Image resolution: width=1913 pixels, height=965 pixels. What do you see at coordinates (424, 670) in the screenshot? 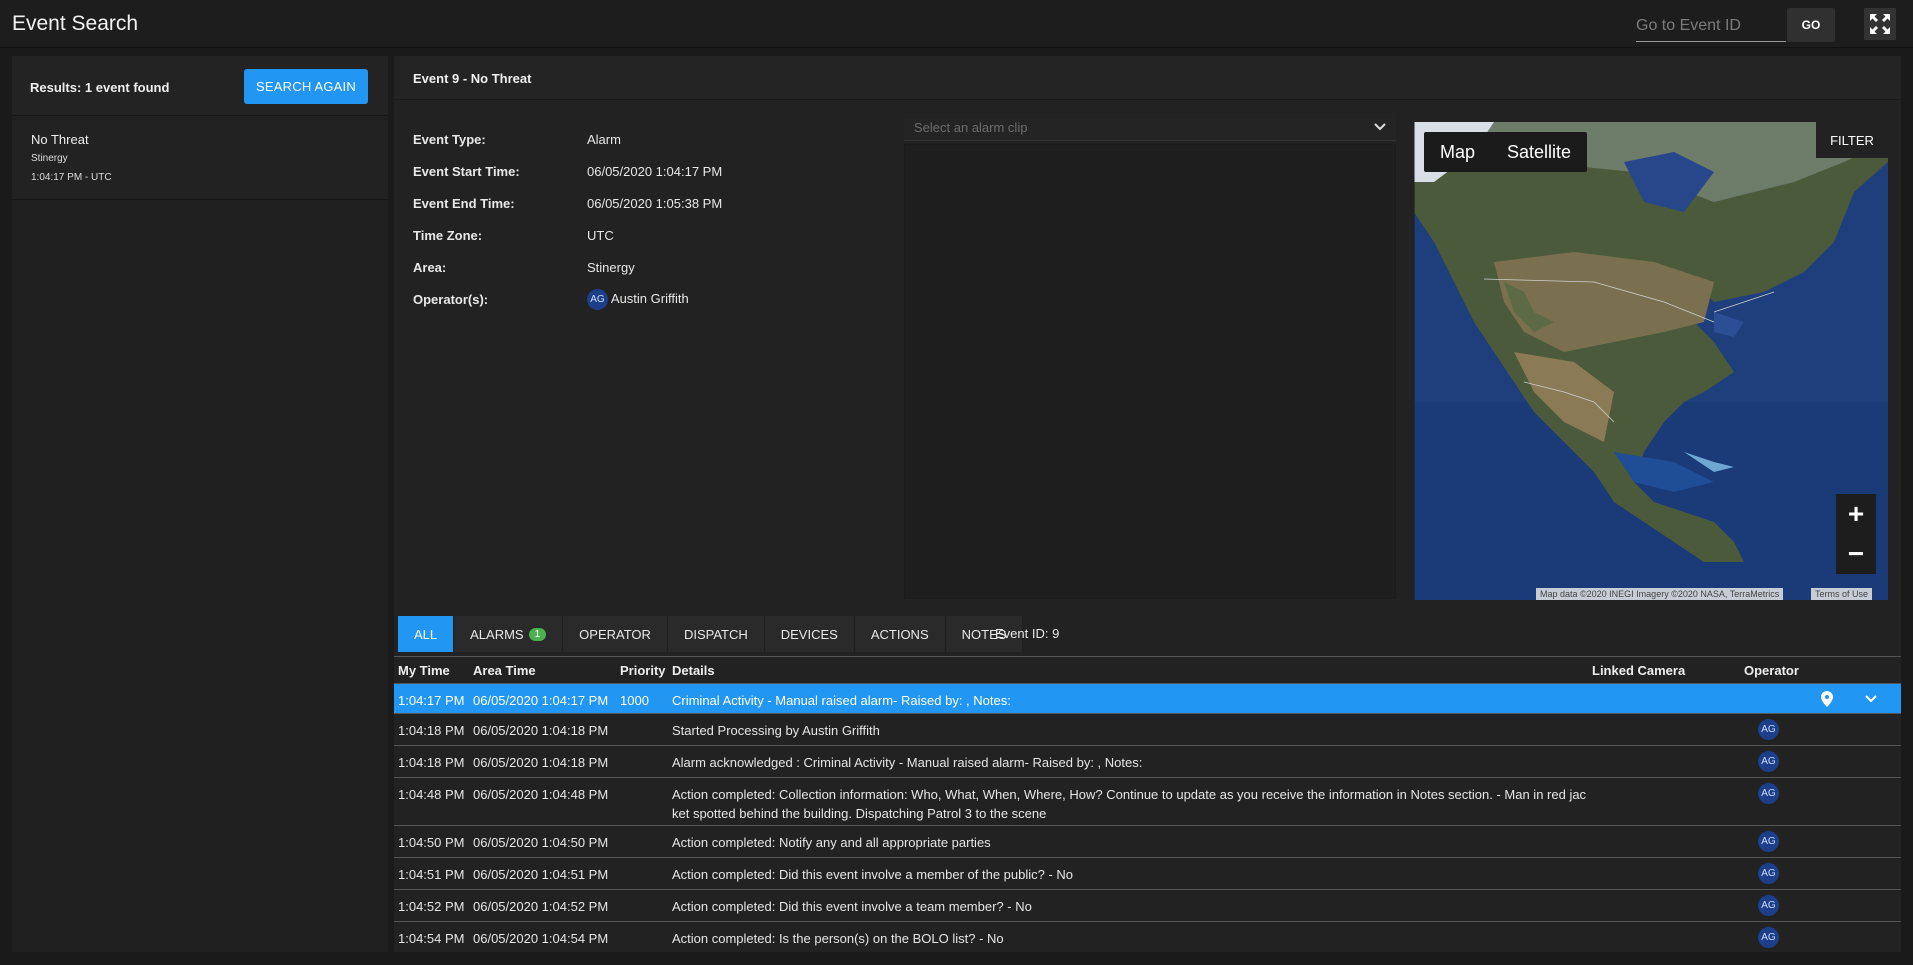
I see `col-my-time: My Time` at bounding box center [424, 670].